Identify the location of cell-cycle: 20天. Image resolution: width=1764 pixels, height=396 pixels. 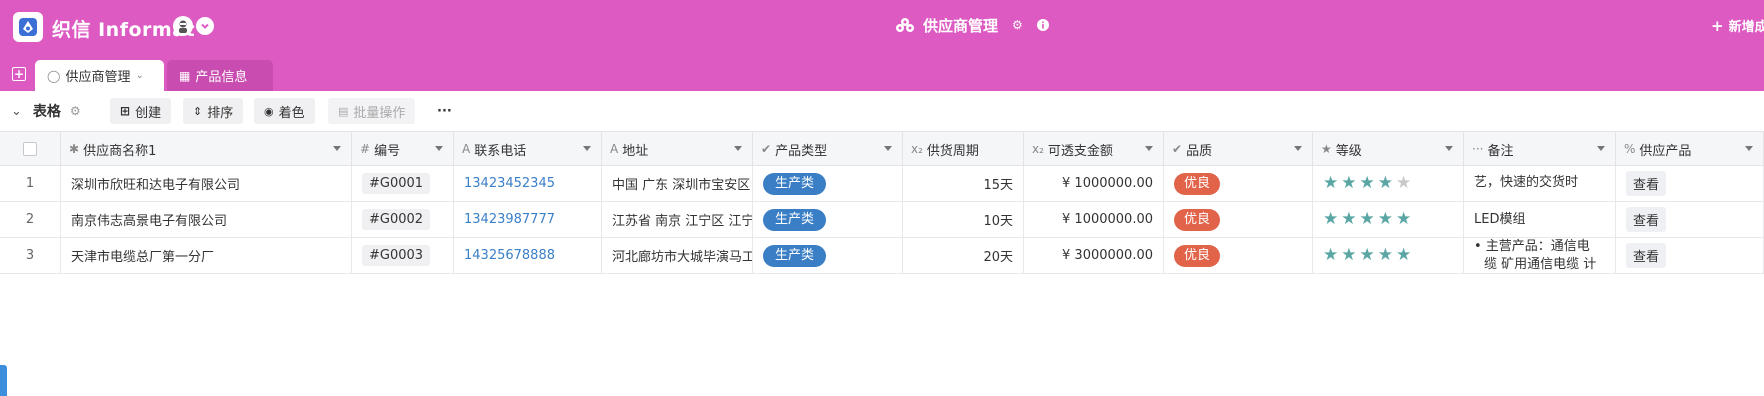
(963, 255).